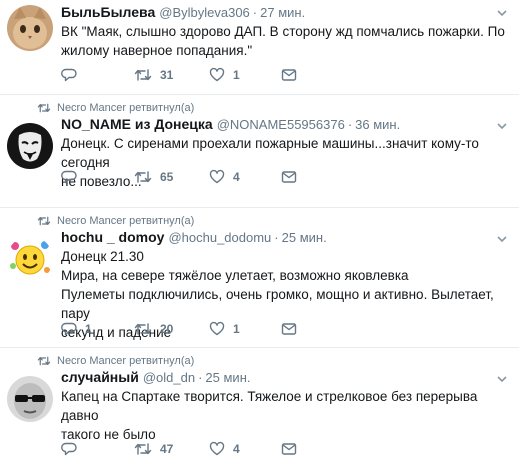 Image resolution: width=519 pixels, height=469 pixels. What do you see at coordinates (377, 124) in the screenshot?
I see `timestamp: 36 мин.` at bounding box center [377, 124].